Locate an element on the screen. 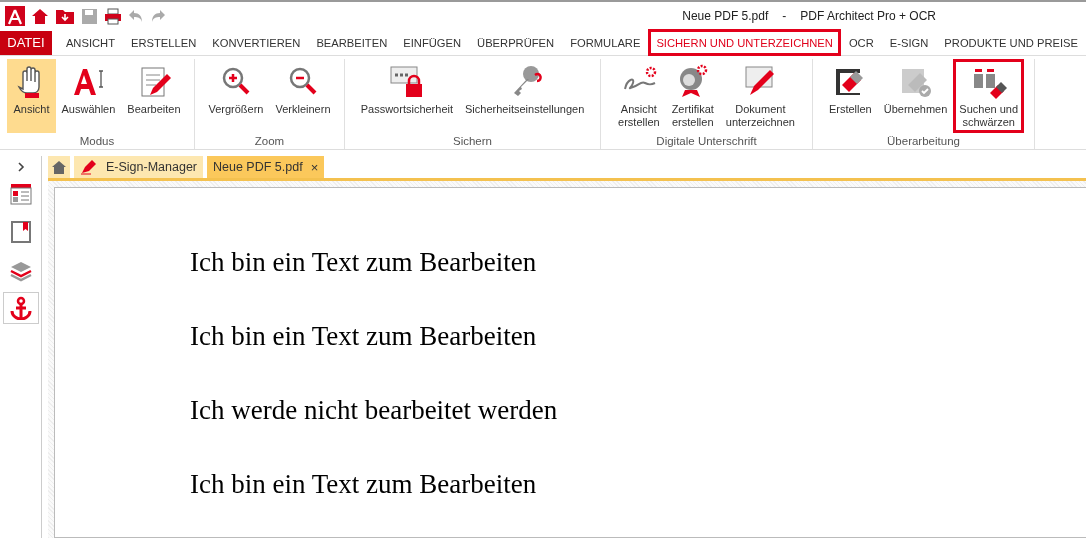 Image resolution: width=1086 pixels, height=538 pixels. side-panel-button is located at coordinates (20, 308).